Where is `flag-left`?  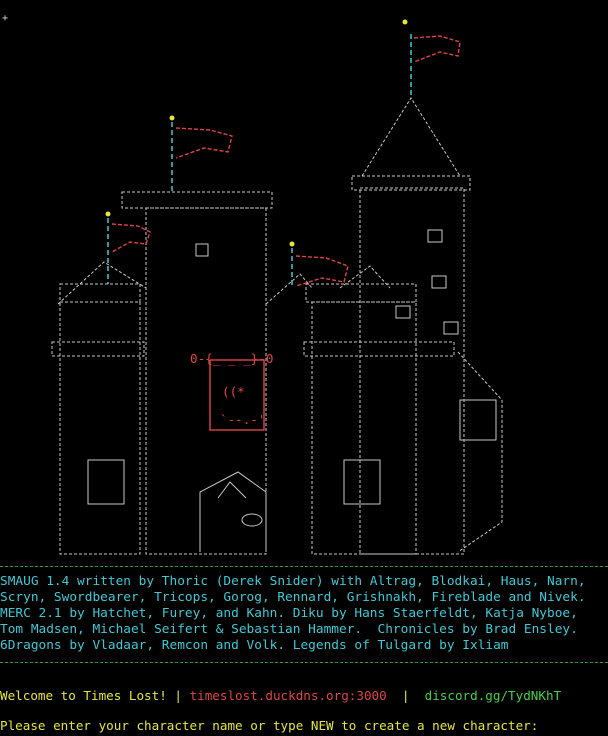
flag-left is located at coordinates (131, 238).